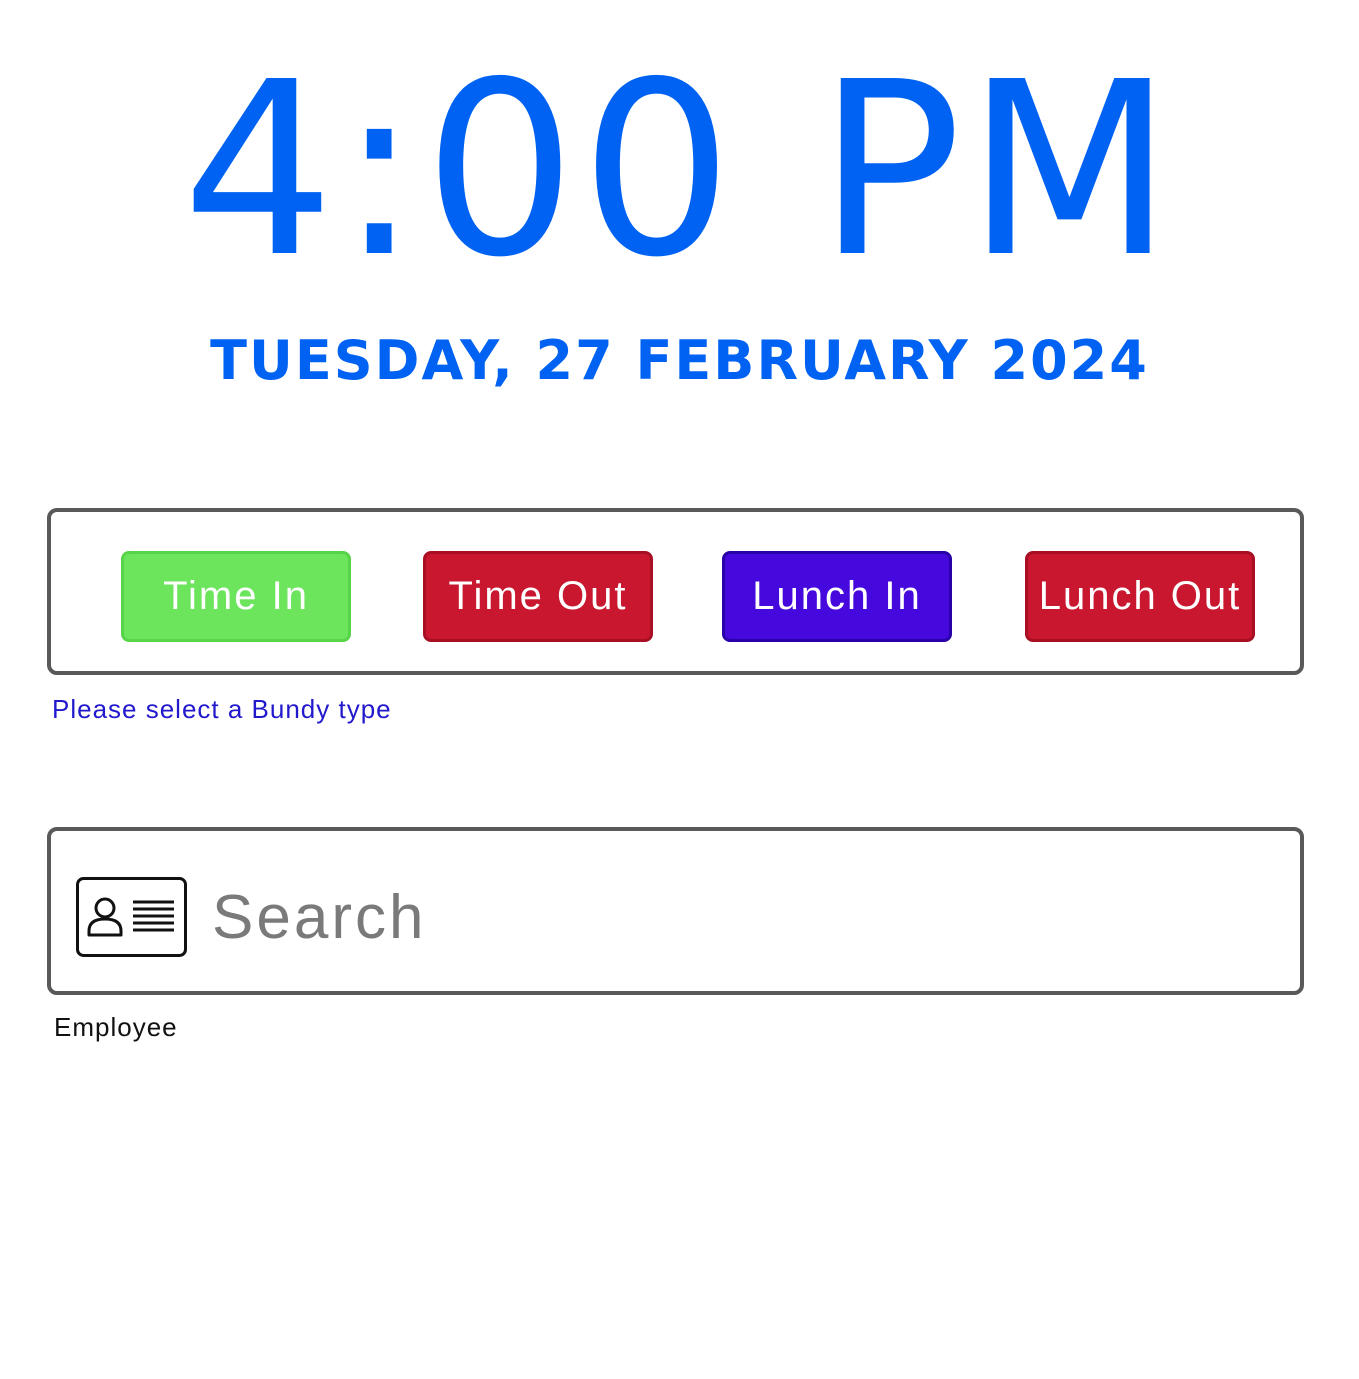 The image size is (1359, 1379). What do you see at coordinates (131, 917) in the screenshot?
I see `id-card-icon` at bounding box center [131, 917].